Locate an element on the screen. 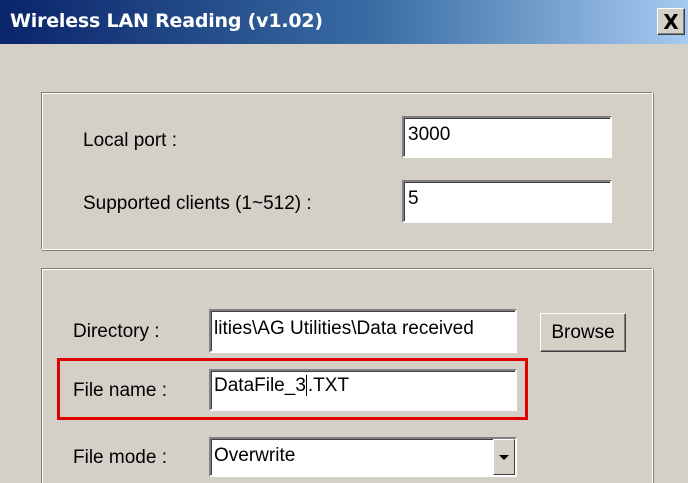 This screenshot has height=483, width=688. file-mode-select: Overwrite is located at coordinates (363, 457).